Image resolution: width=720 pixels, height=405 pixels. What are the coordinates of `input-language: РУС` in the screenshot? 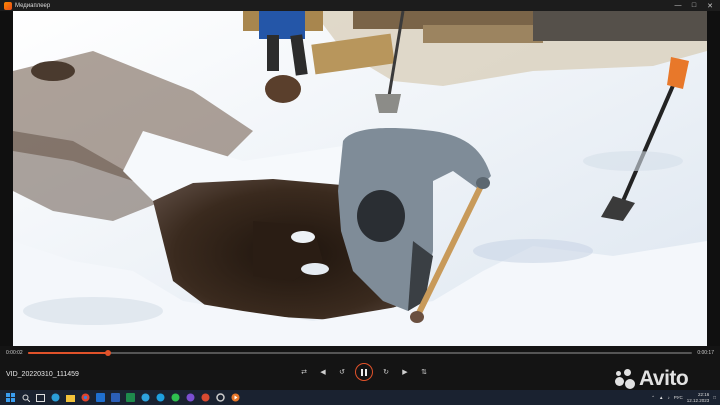 It's located at (678, 397).